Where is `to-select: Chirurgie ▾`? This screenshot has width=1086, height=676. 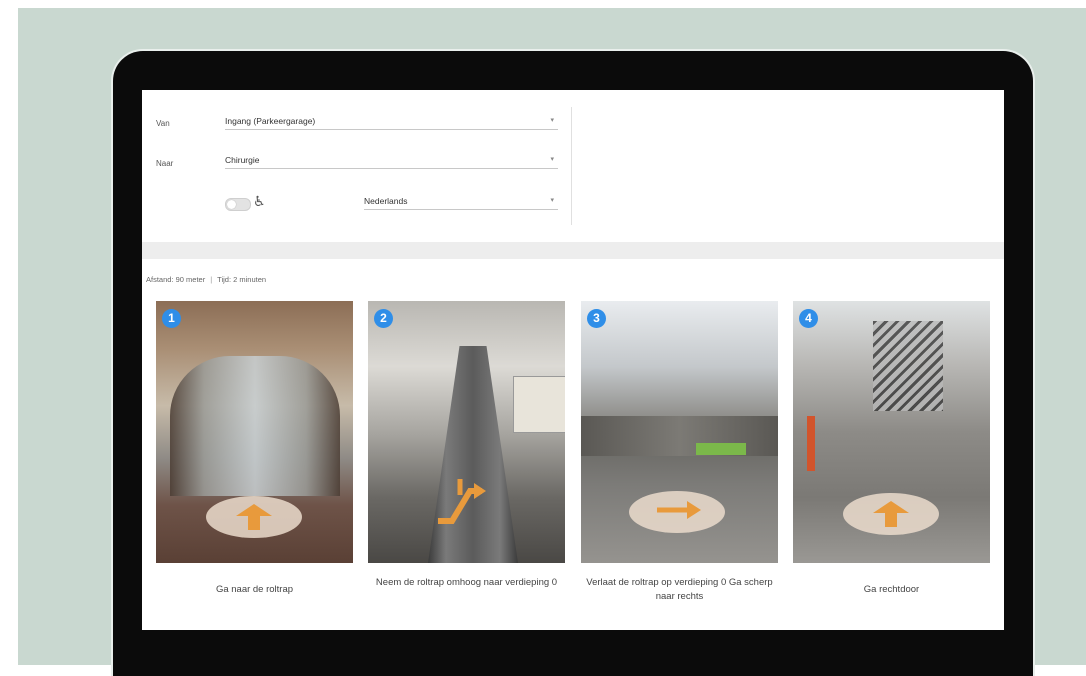 to-select: Chirurgie ▾ is located at coordinates (391, 160).